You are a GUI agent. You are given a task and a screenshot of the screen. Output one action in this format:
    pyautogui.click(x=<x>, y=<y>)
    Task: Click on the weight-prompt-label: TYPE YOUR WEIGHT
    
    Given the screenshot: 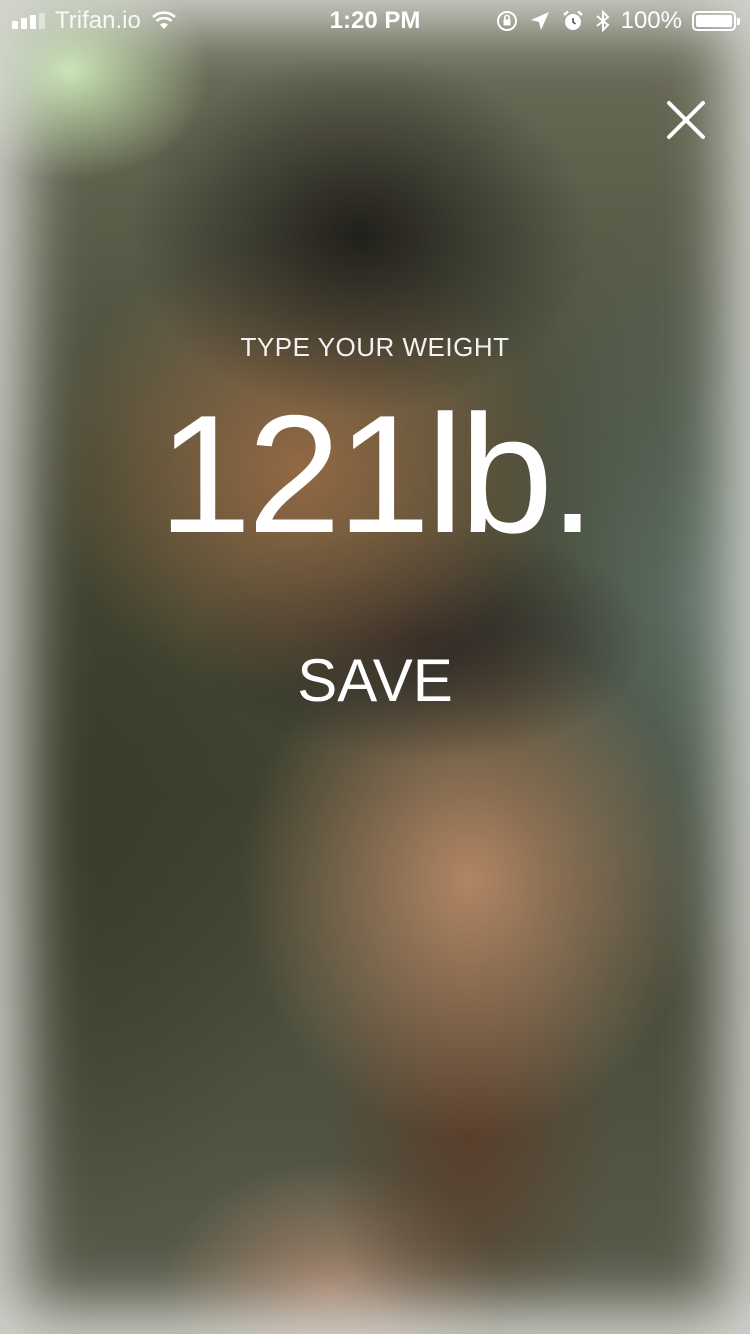 What is the action you would take?
    pyautogui.click(x=375, y=347)
    